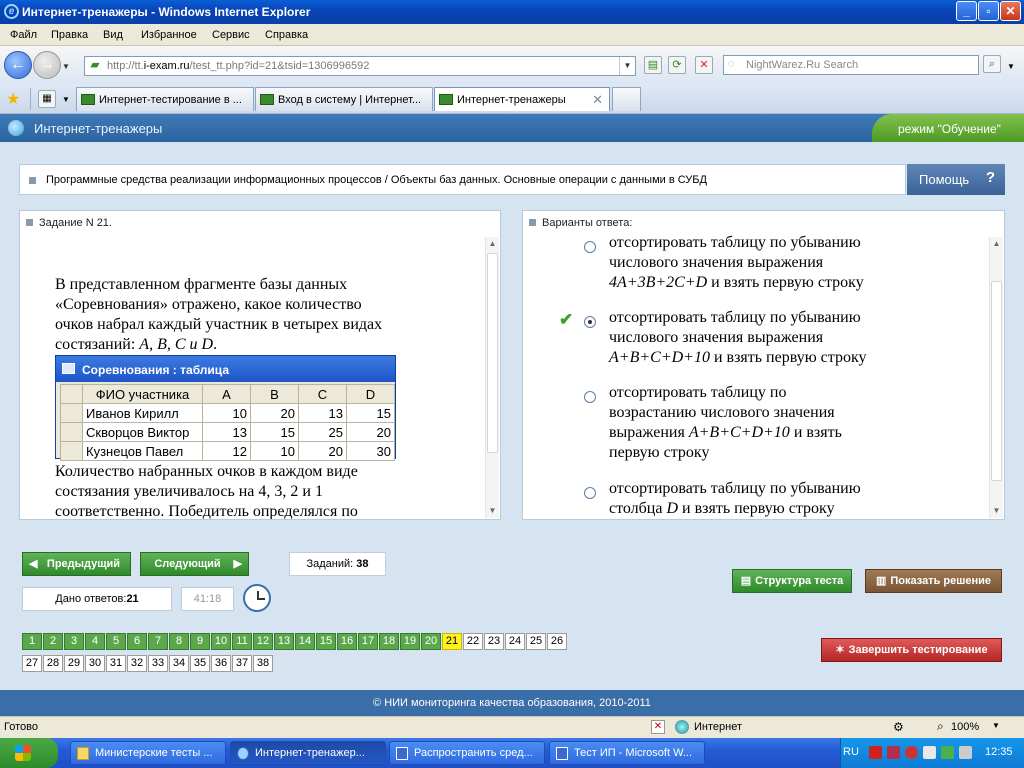  I want to click on address-dropdown-icon: ▼, so click(627, 66).